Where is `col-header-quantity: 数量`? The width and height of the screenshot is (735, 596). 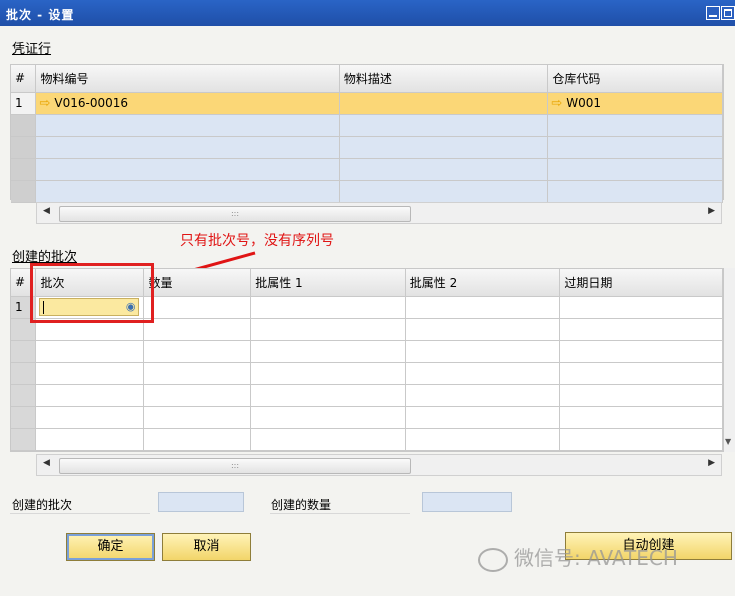
col-header-quantity: 数量 is located at coordinates (197, 283).